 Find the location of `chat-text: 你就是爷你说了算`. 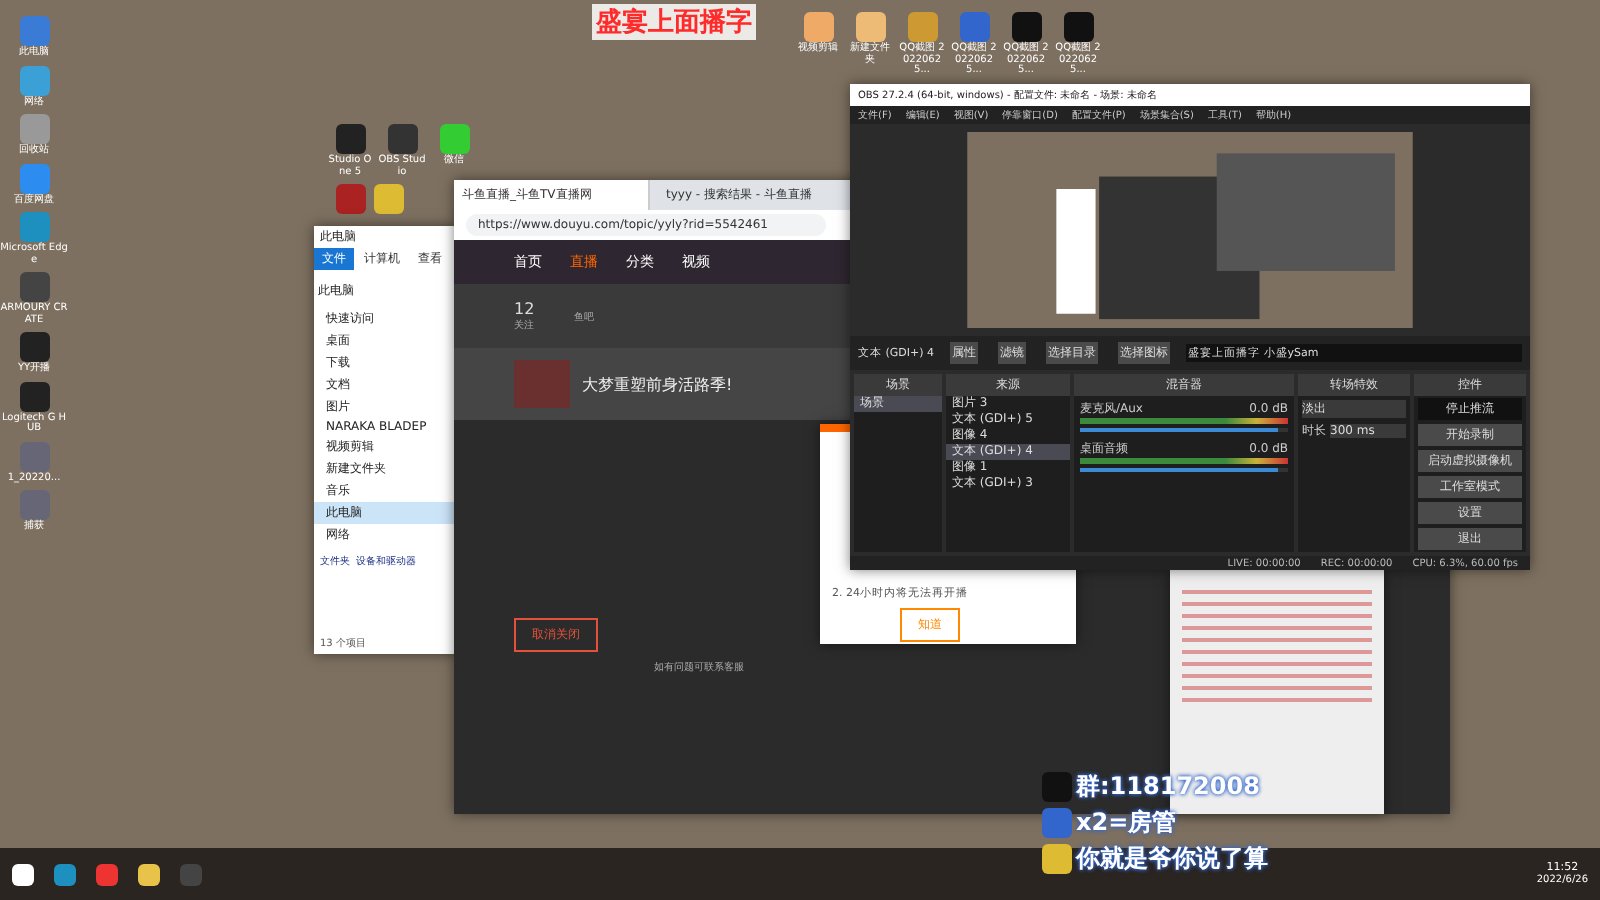

chat-text: 你就是爷你说了算 is located at coordinates (1172, 859).